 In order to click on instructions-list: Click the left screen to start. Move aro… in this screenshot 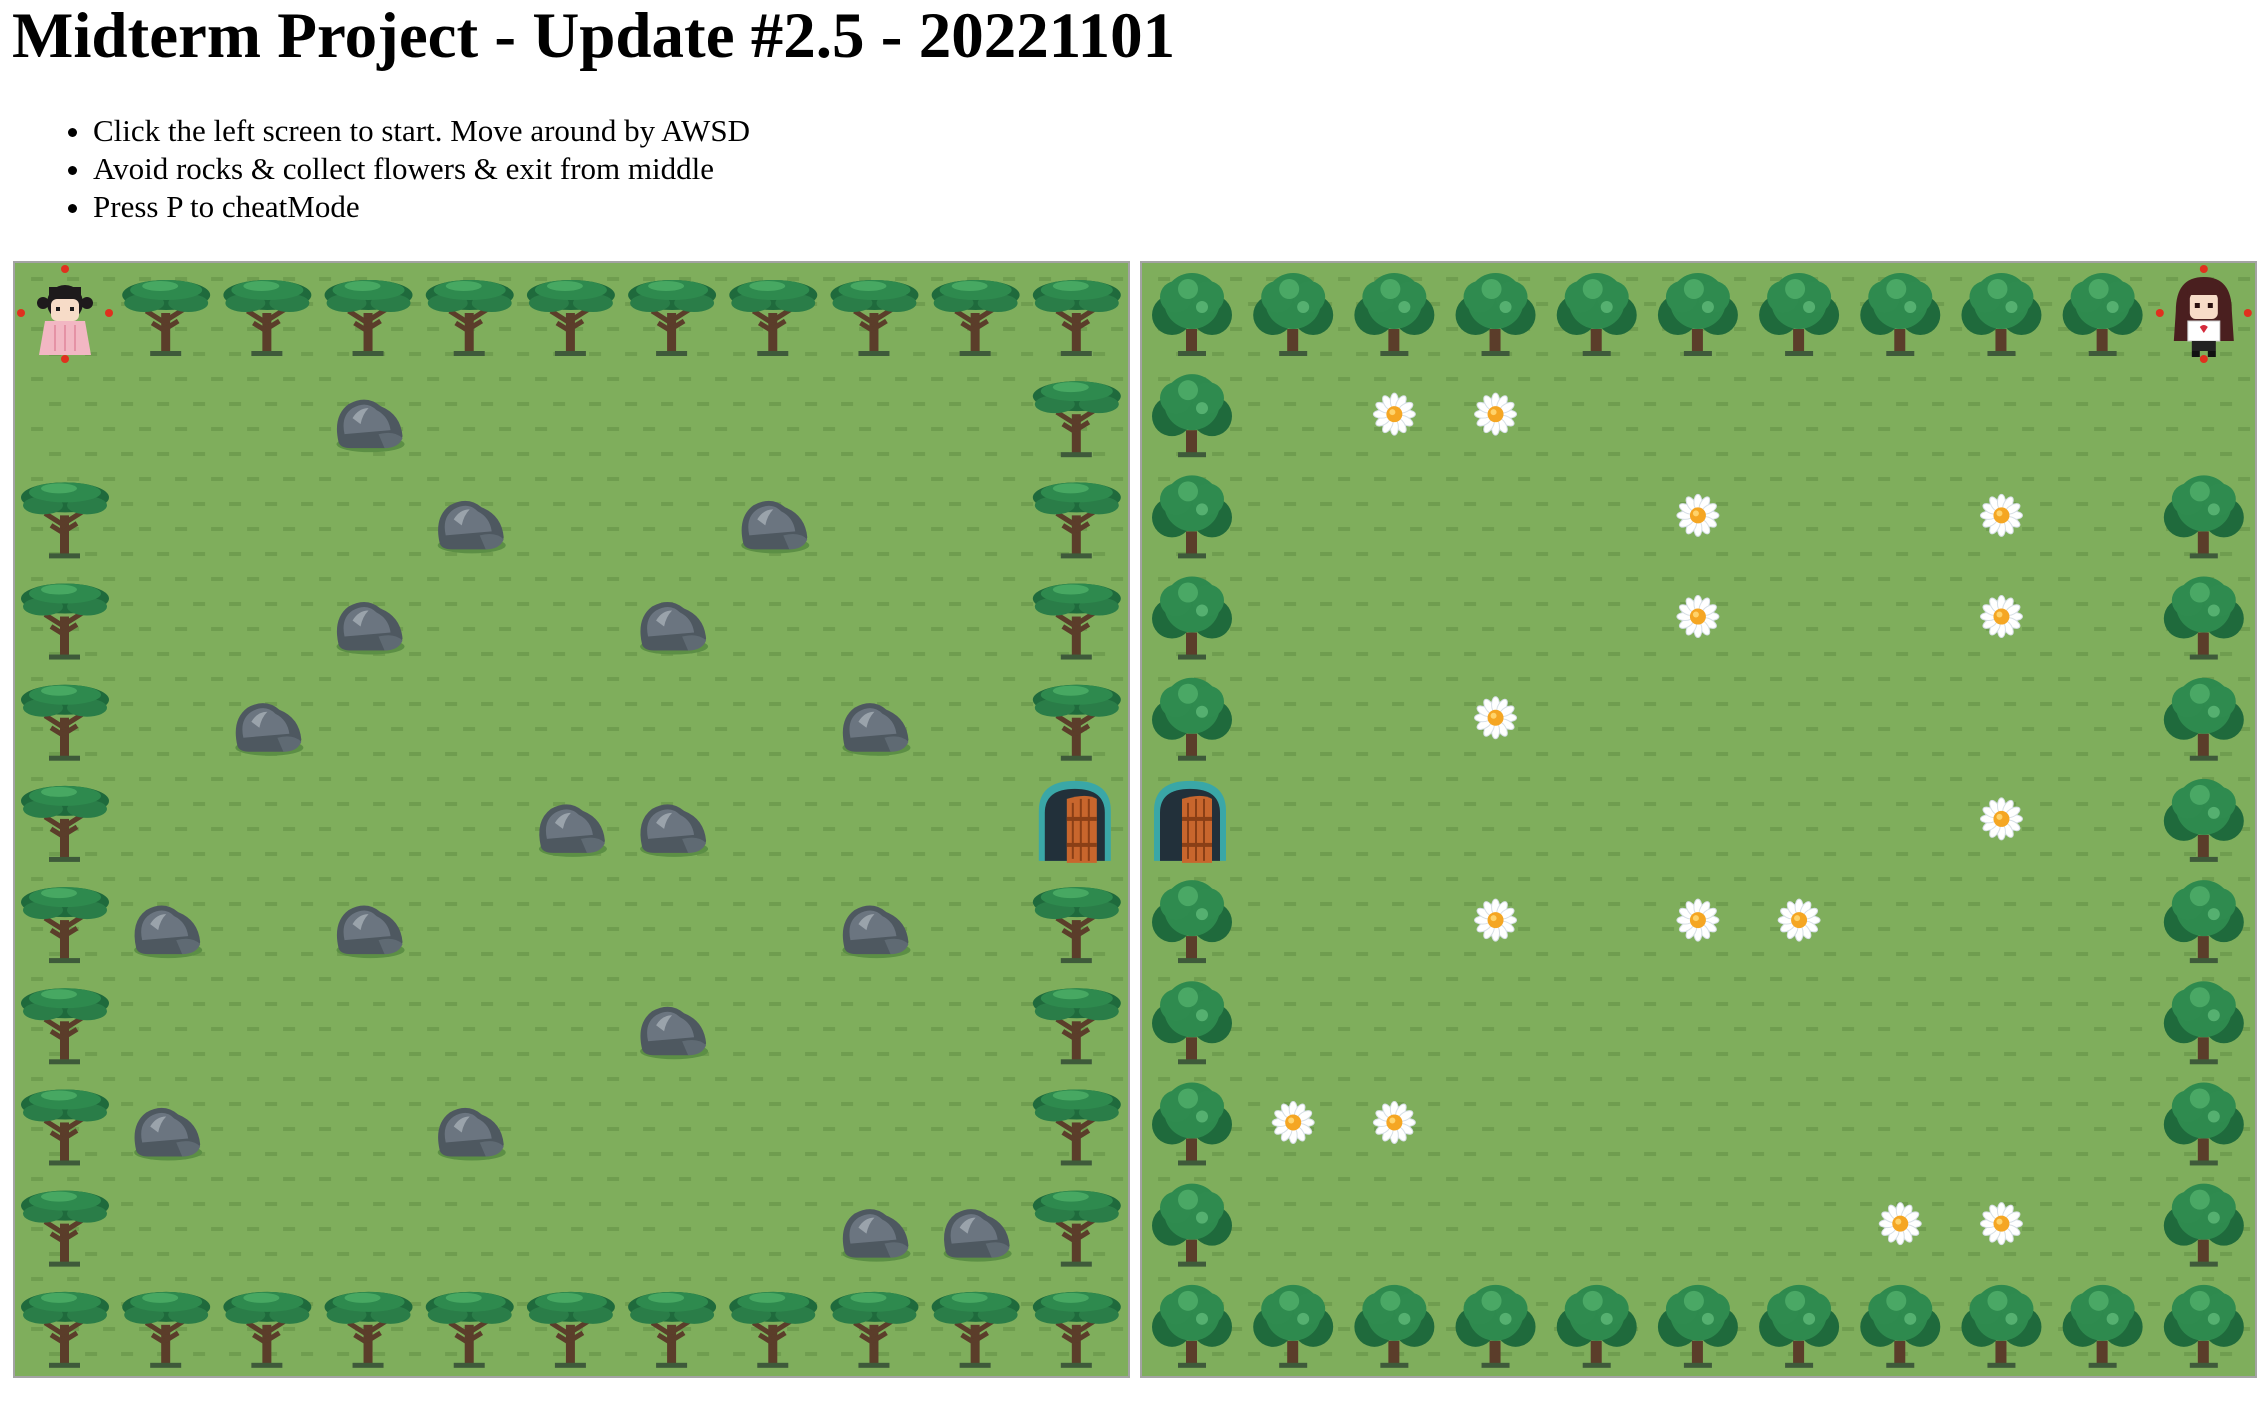, I will do `click(402, 169)`.